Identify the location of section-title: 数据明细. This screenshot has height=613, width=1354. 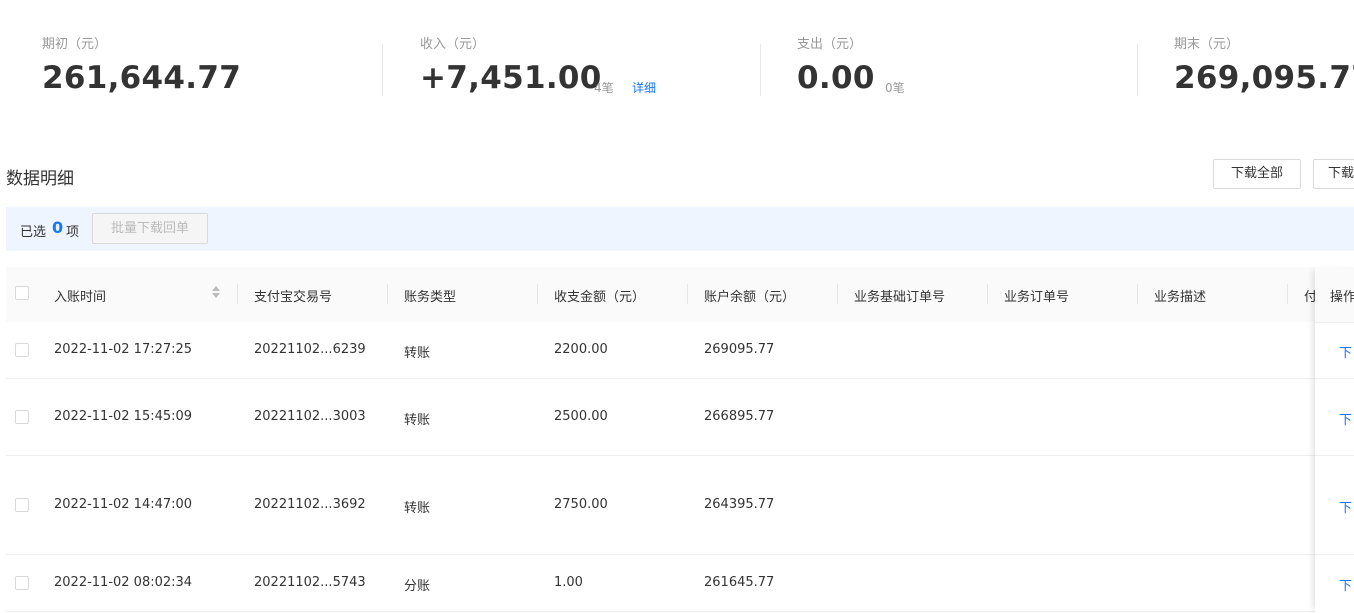
(40, 179).